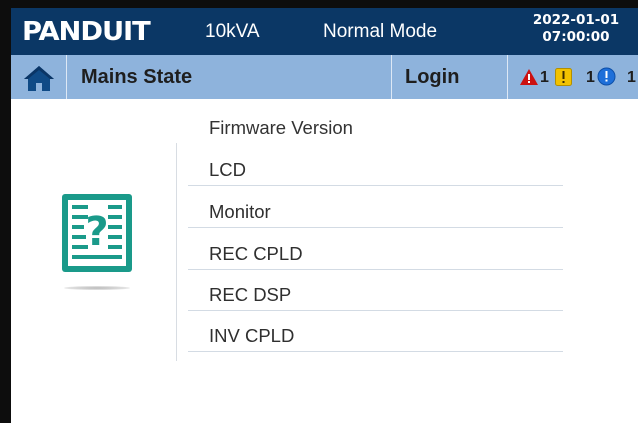  Describe the element at coordinates (432, 77) in the screenshot. I see `login-button: Login` at that location.